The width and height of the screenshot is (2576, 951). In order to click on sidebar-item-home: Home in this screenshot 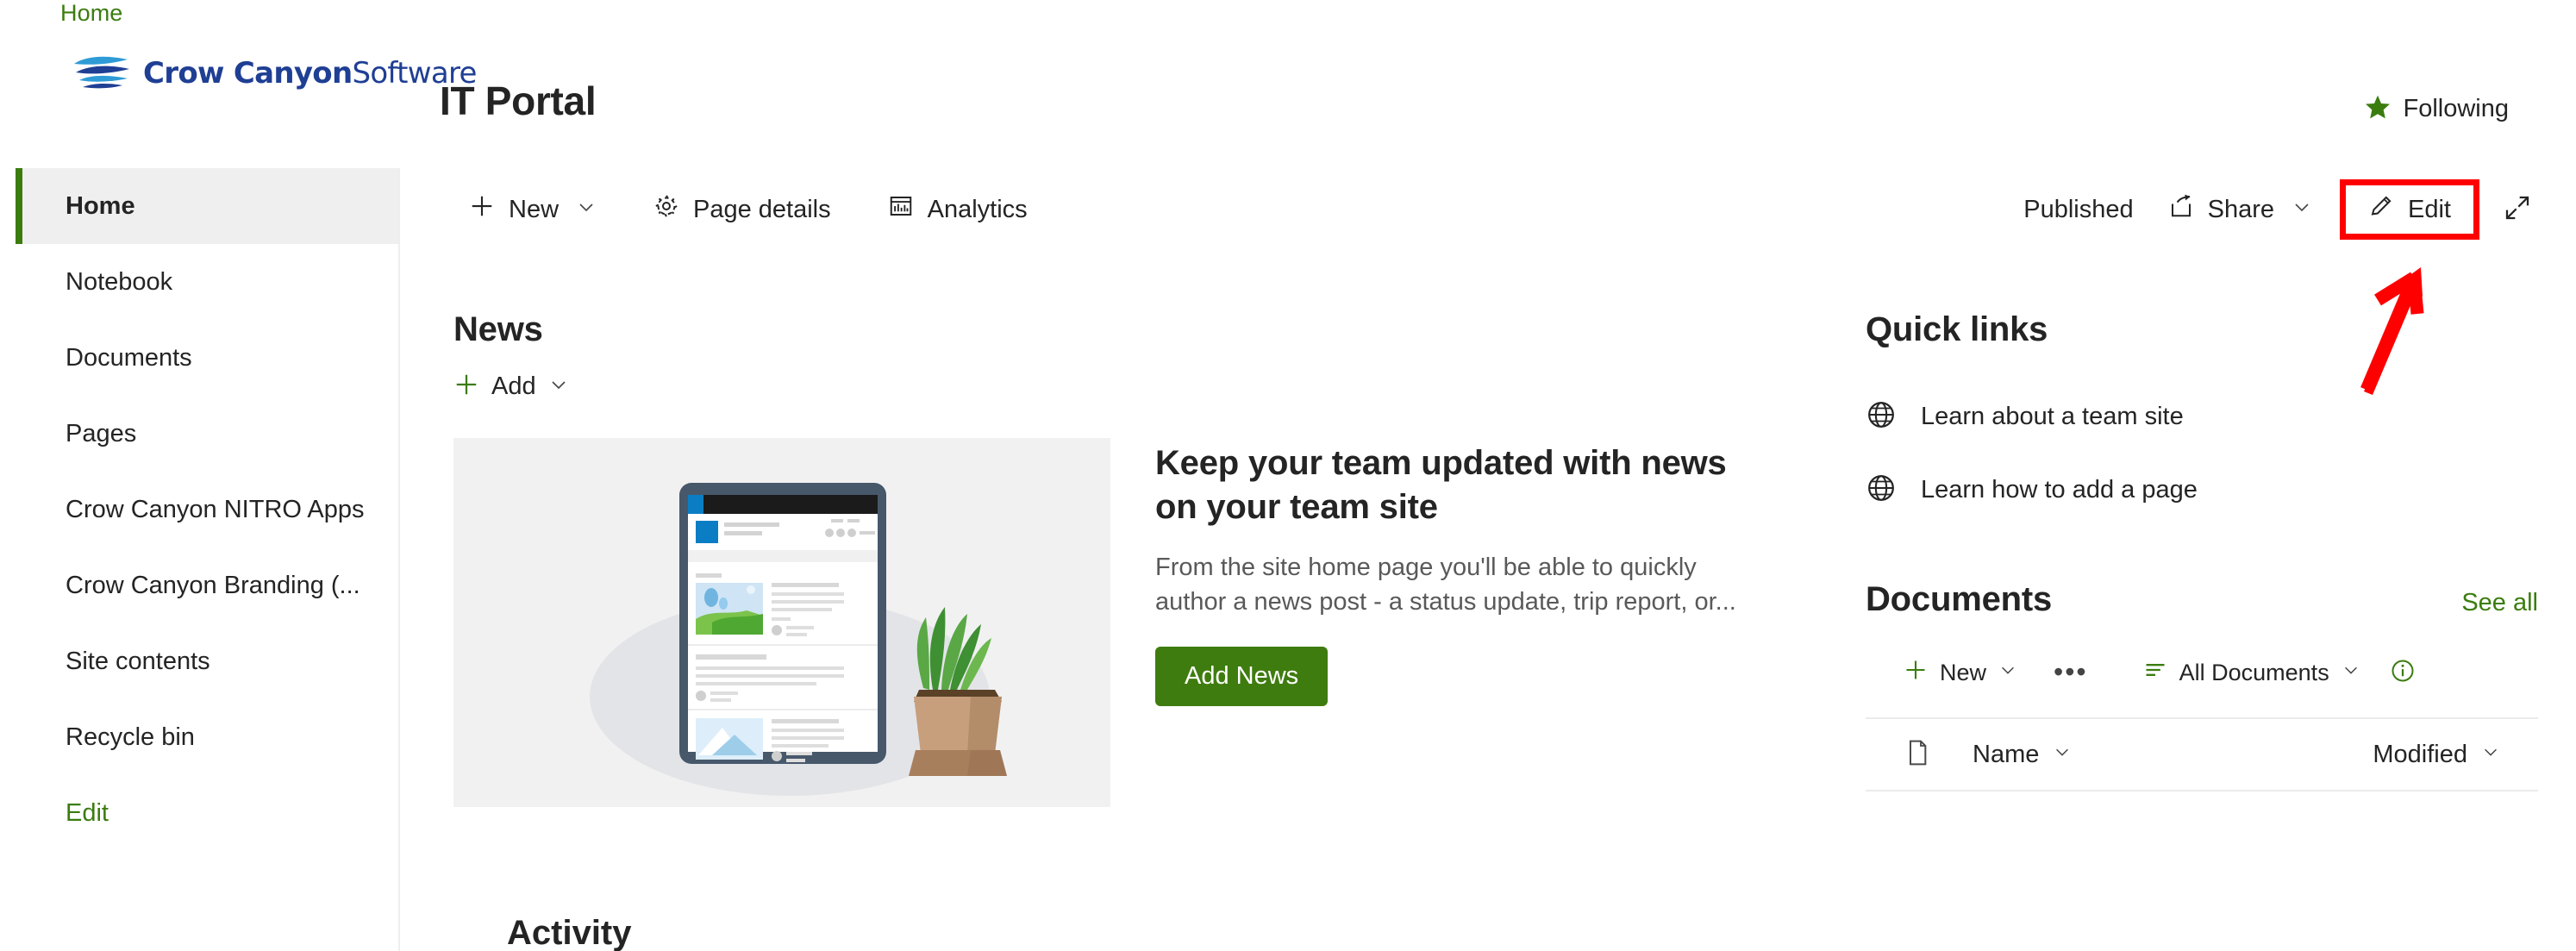, I will do `click(207, 206)`.